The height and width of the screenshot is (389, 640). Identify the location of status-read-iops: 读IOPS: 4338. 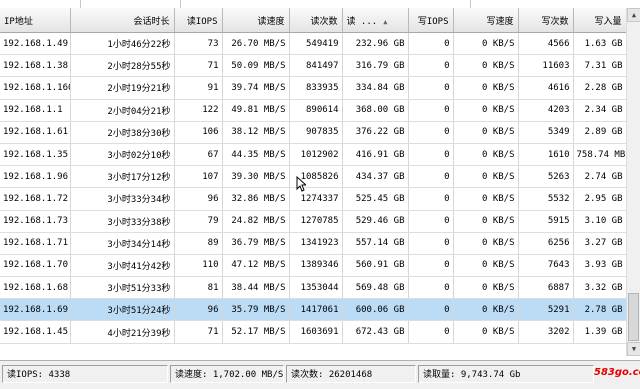
(85, 374).